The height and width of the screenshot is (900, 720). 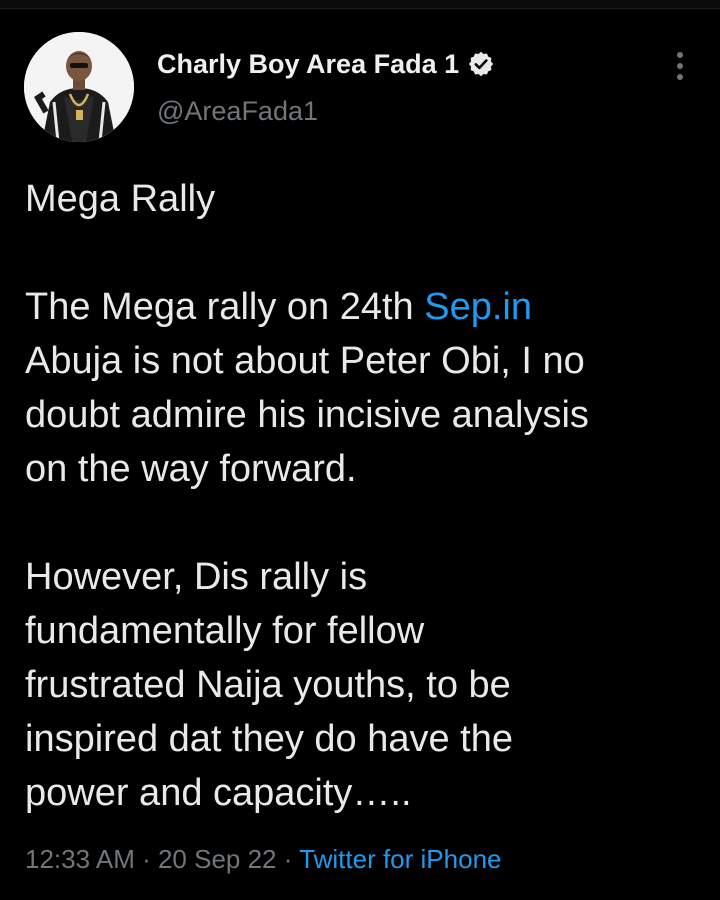 I want to click on tweet-source-link: Twitter for iPhone, so click(x=400, y=859).